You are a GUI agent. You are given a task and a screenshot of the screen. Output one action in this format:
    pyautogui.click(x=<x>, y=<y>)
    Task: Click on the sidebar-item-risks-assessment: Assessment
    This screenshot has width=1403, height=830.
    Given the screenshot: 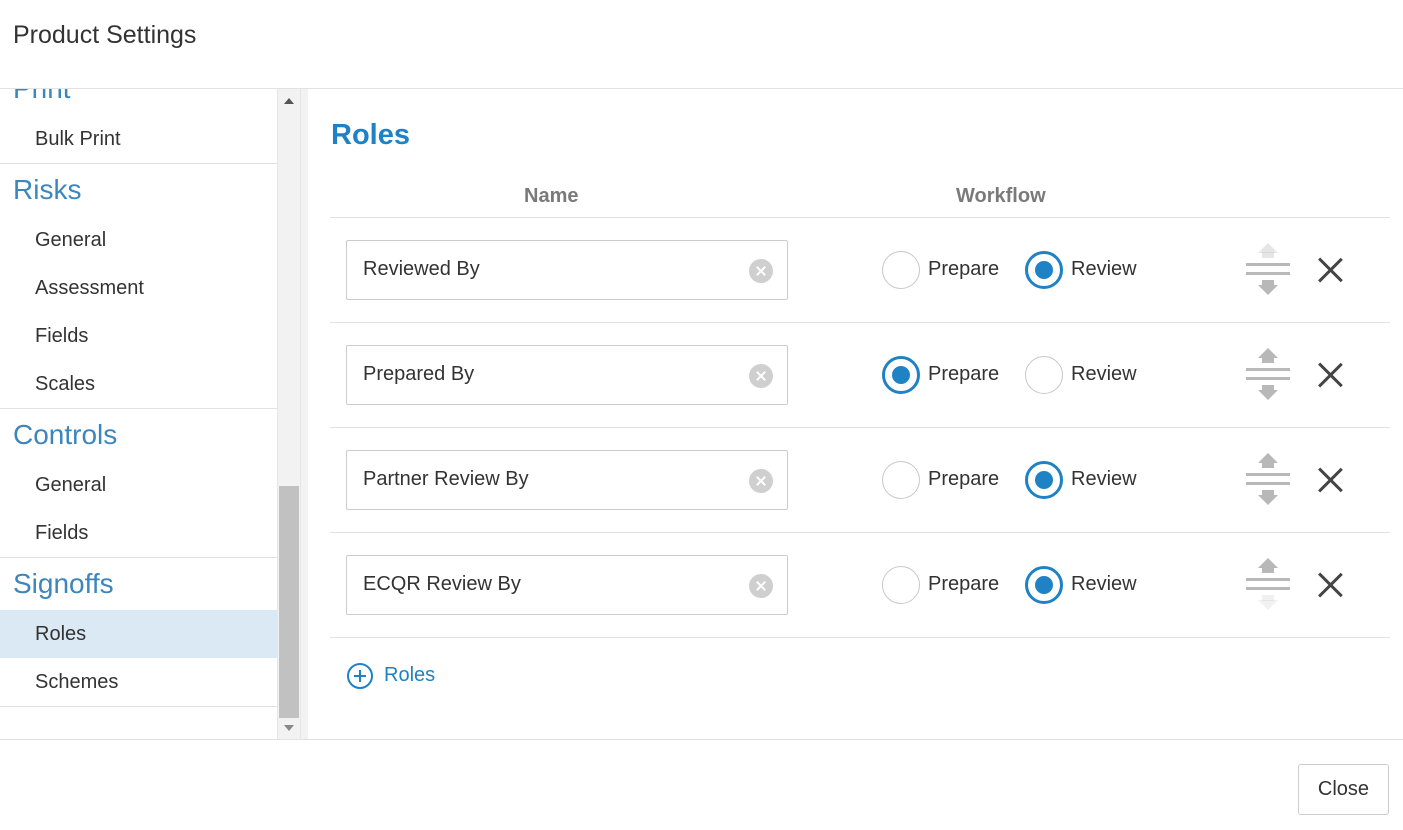 What is the action you would take?
    pyautogui.click(x=138, y=288)
    